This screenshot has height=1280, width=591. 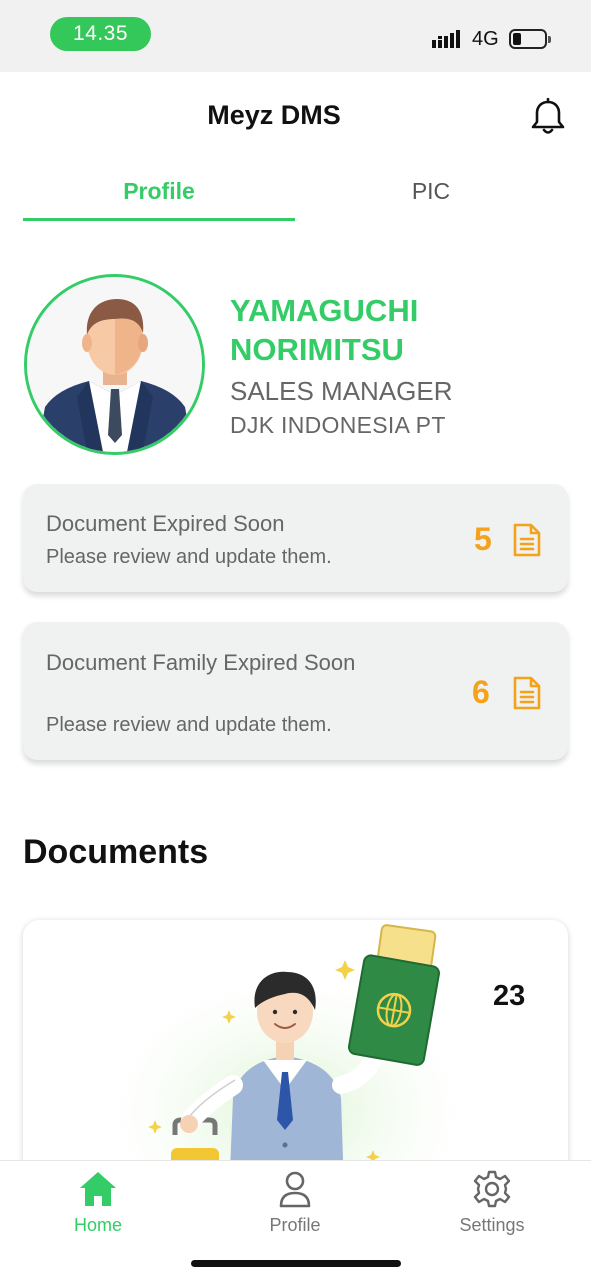 I want to click on tab-profile: Profile, so click(x=159, y=191).